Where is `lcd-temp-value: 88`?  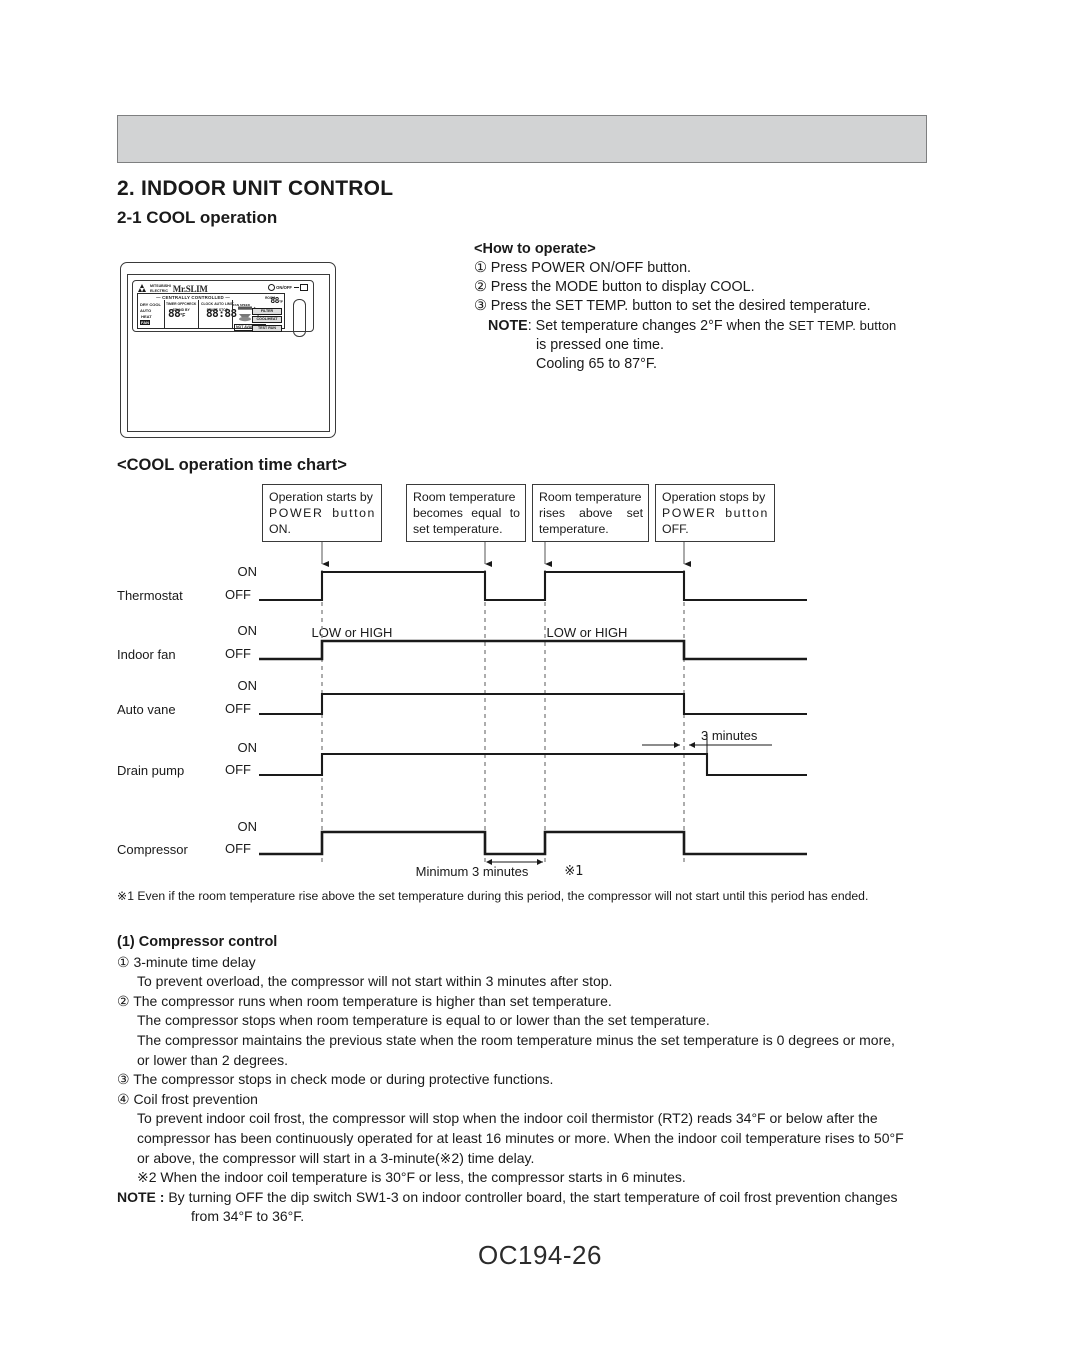
lcd-temp-value: 88 is located at coordinates (174, 313).